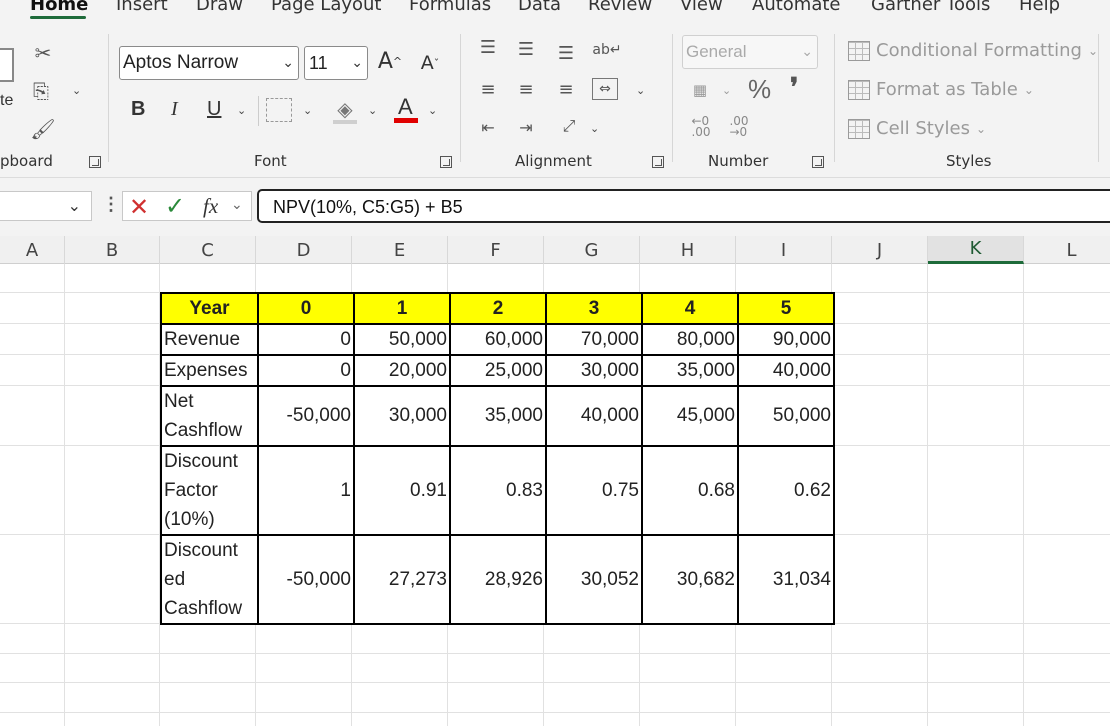 Image resolution: width=1110 pixels, height=726 pixels. I want to click on table-cell: 30,682, so click(690, 579).